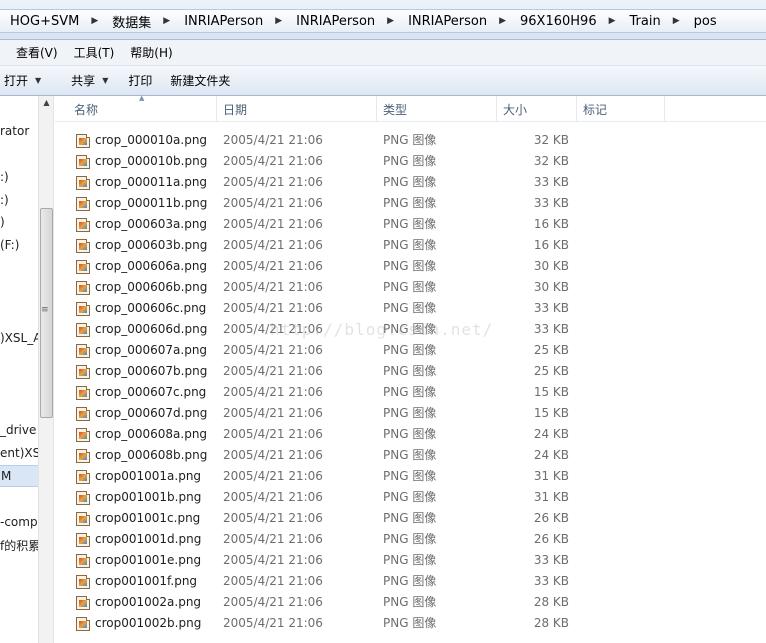  I want to click on breadcrumb-item: HOG+SVM ▶, so click(51, 21).